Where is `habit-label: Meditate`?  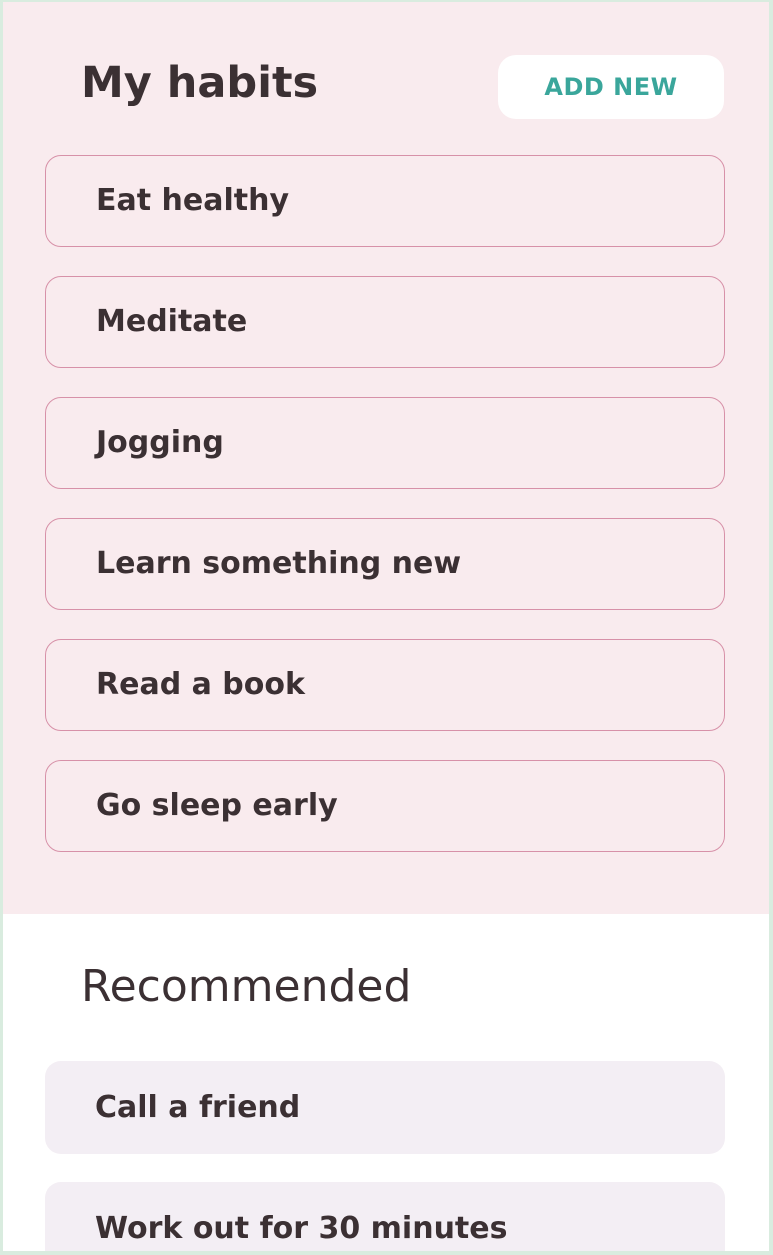
habit-label: Meditate is located at coordinates (172, 321).